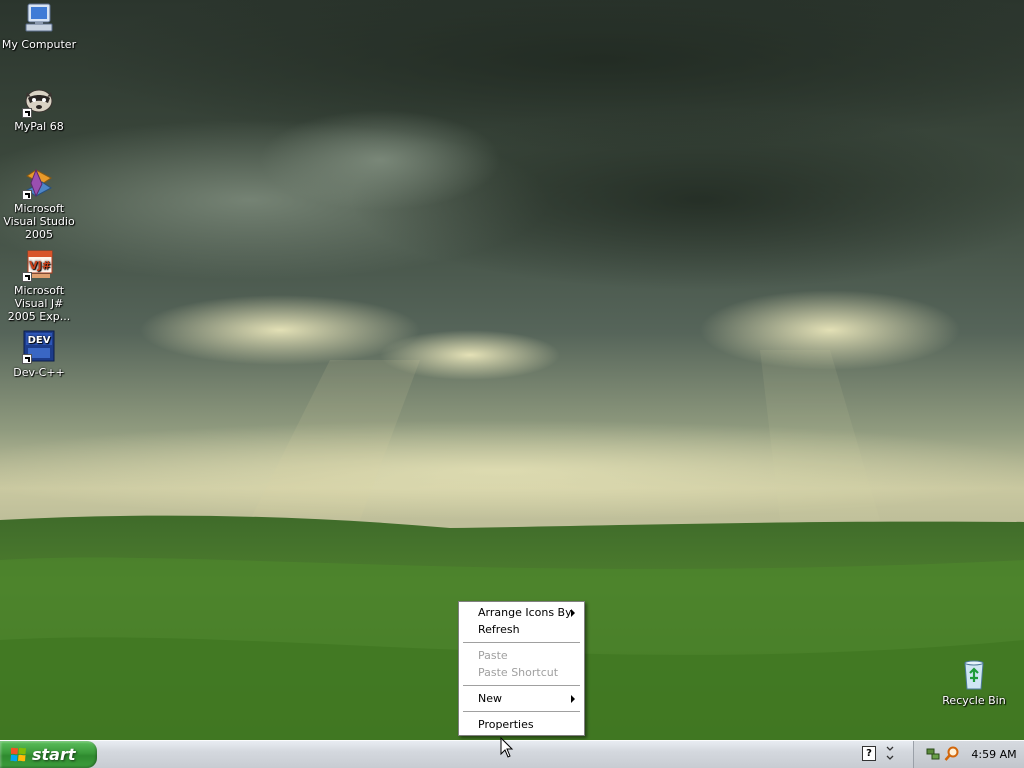 This screenshot has width=1024, height=768. I want to click on desktop-icon-visual-studio: Microsoft Visual Studio 2005, so click(39, 203).